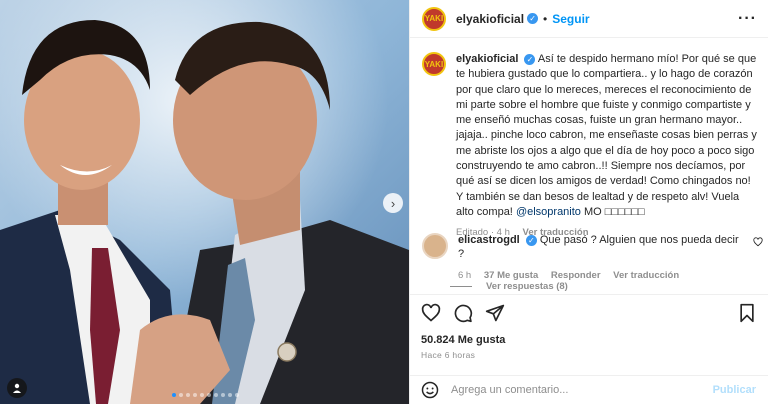 The image size is (768, 404). I want to click on tag-user-button, so click(17, 388).